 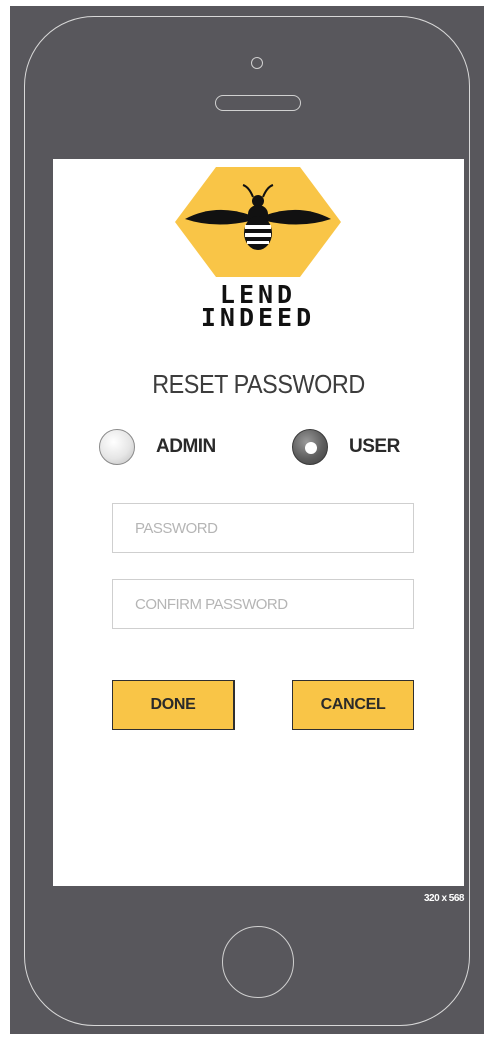 What do you see at coordinates (444, 898) in the screenshot?
I see `device-size-label: 320 x 568` at bounding box center [444, 898].